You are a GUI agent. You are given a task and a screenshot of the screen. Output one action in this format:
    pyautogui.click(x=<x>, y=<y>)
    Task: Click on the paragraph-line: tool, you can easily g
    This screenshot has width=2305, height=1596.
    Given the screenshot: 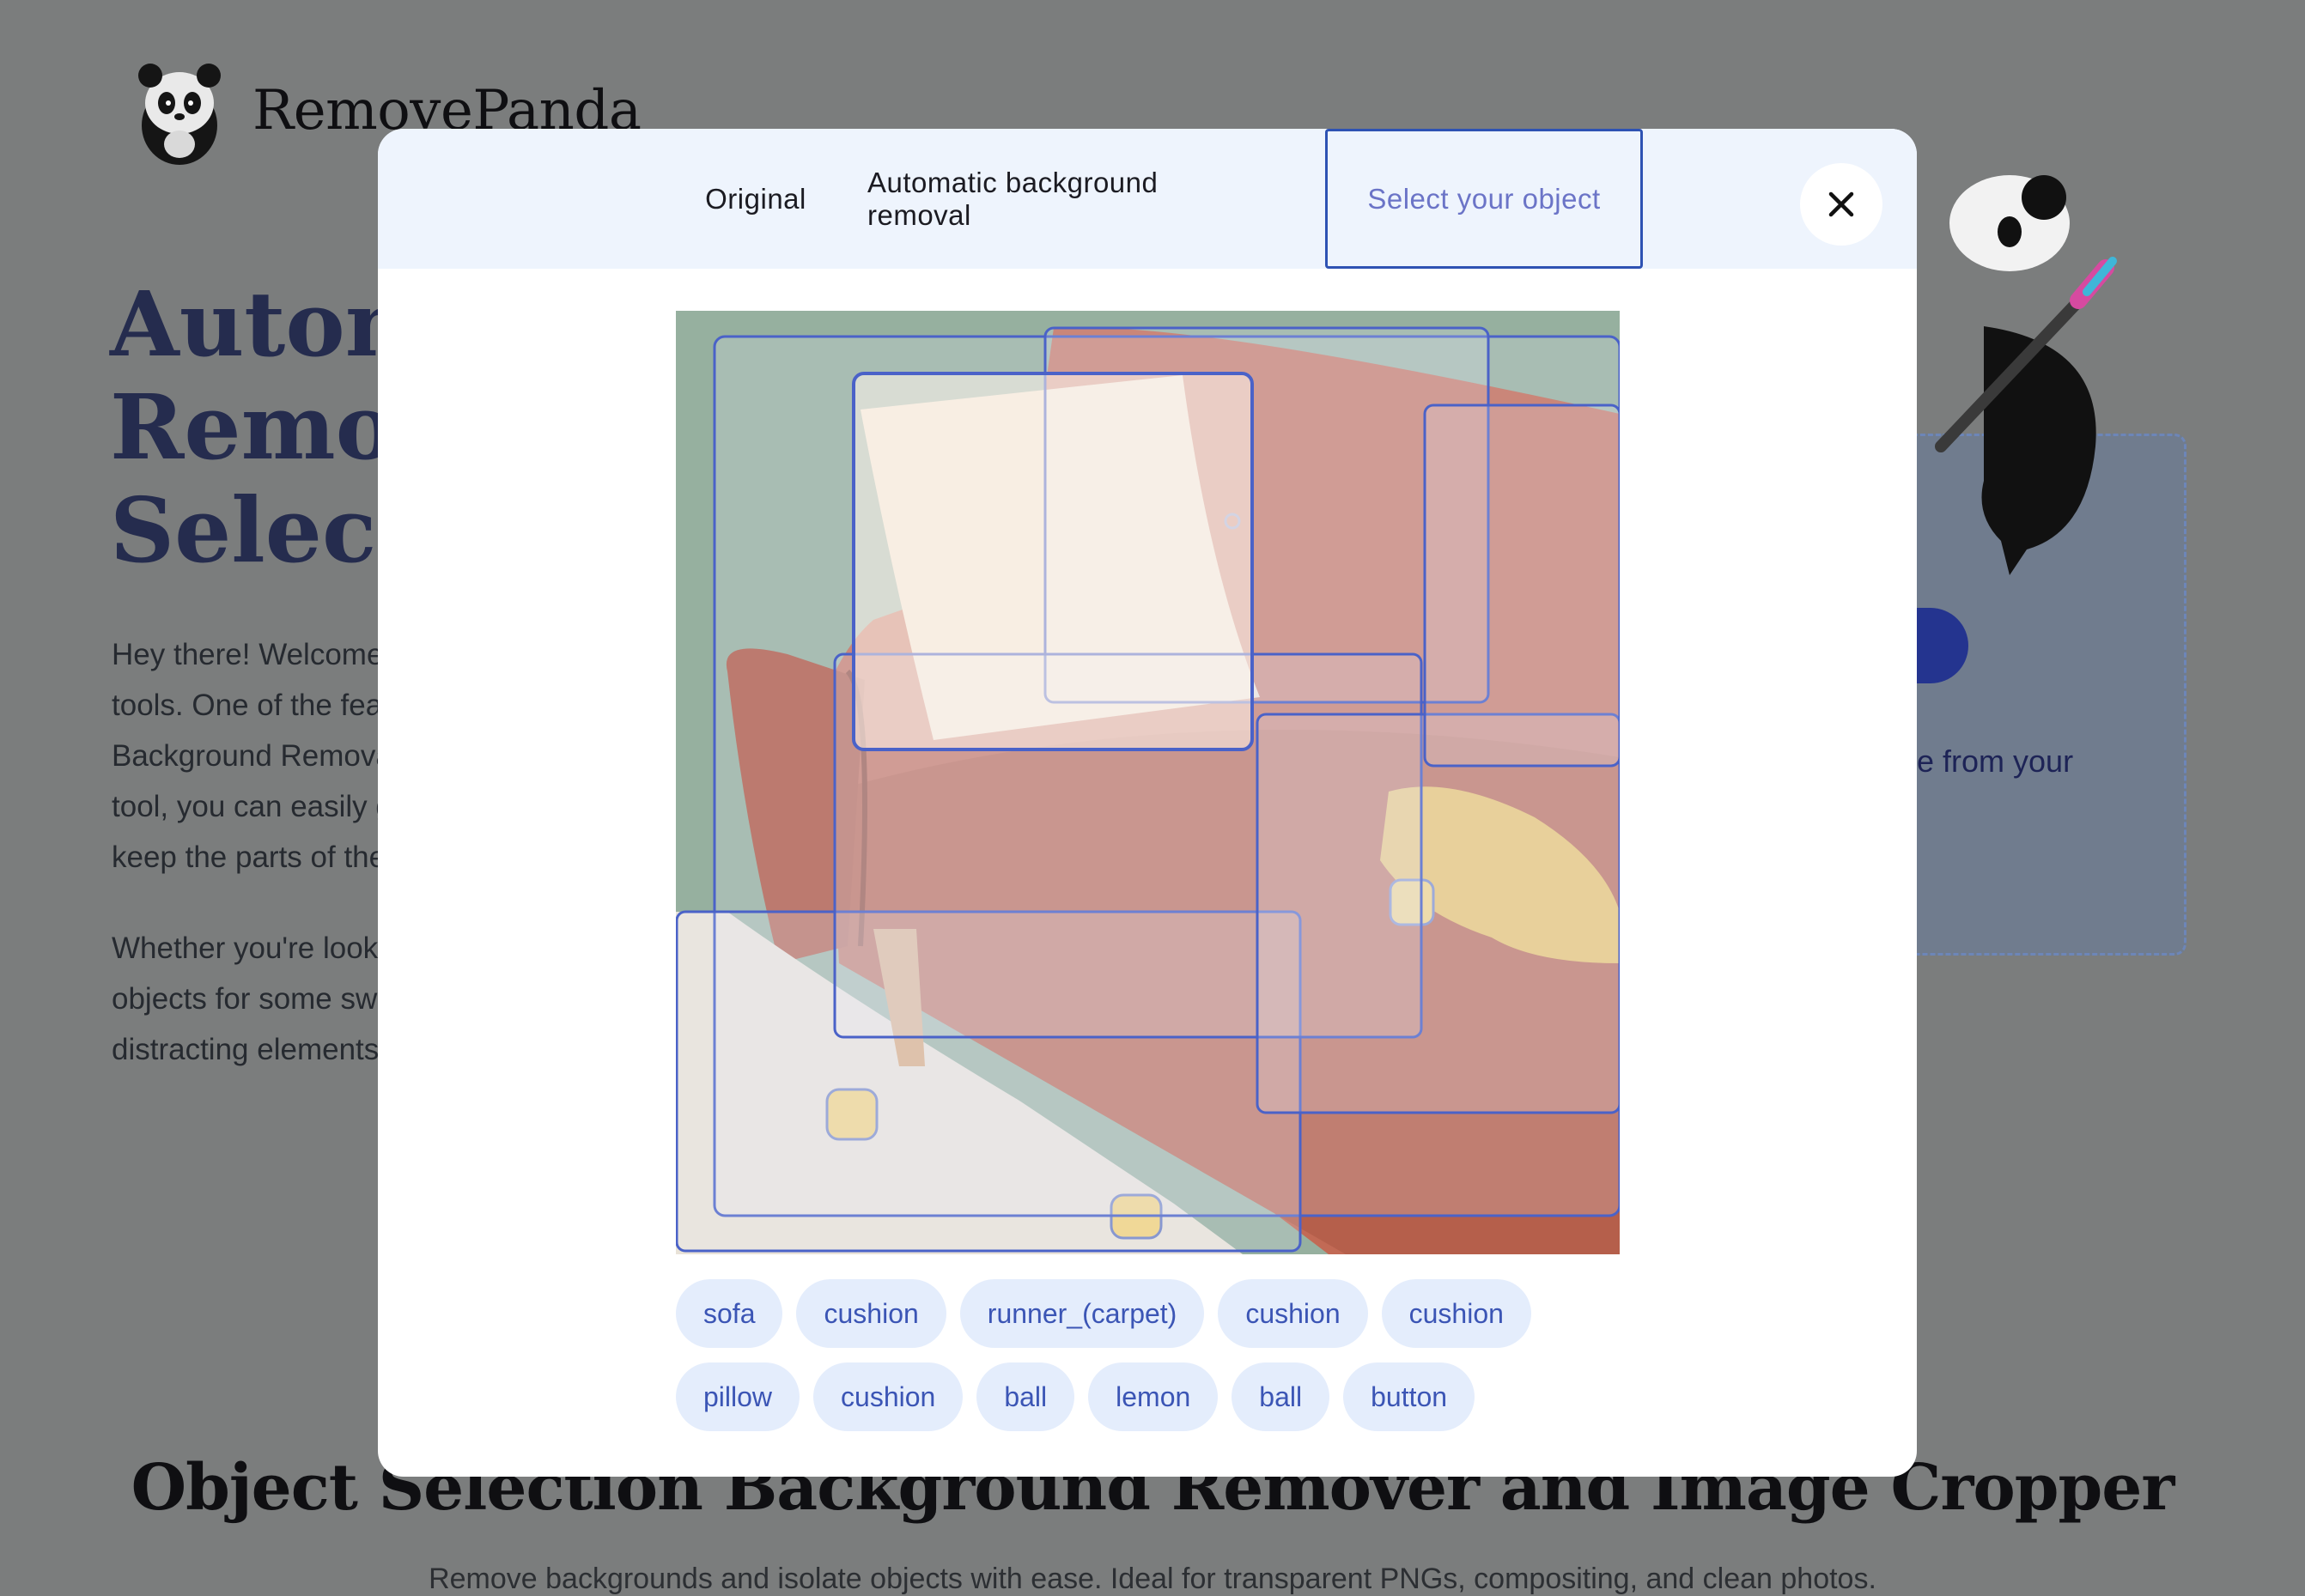 What is the action you would take?
    pyautogui.click(x=252, y=806)
    